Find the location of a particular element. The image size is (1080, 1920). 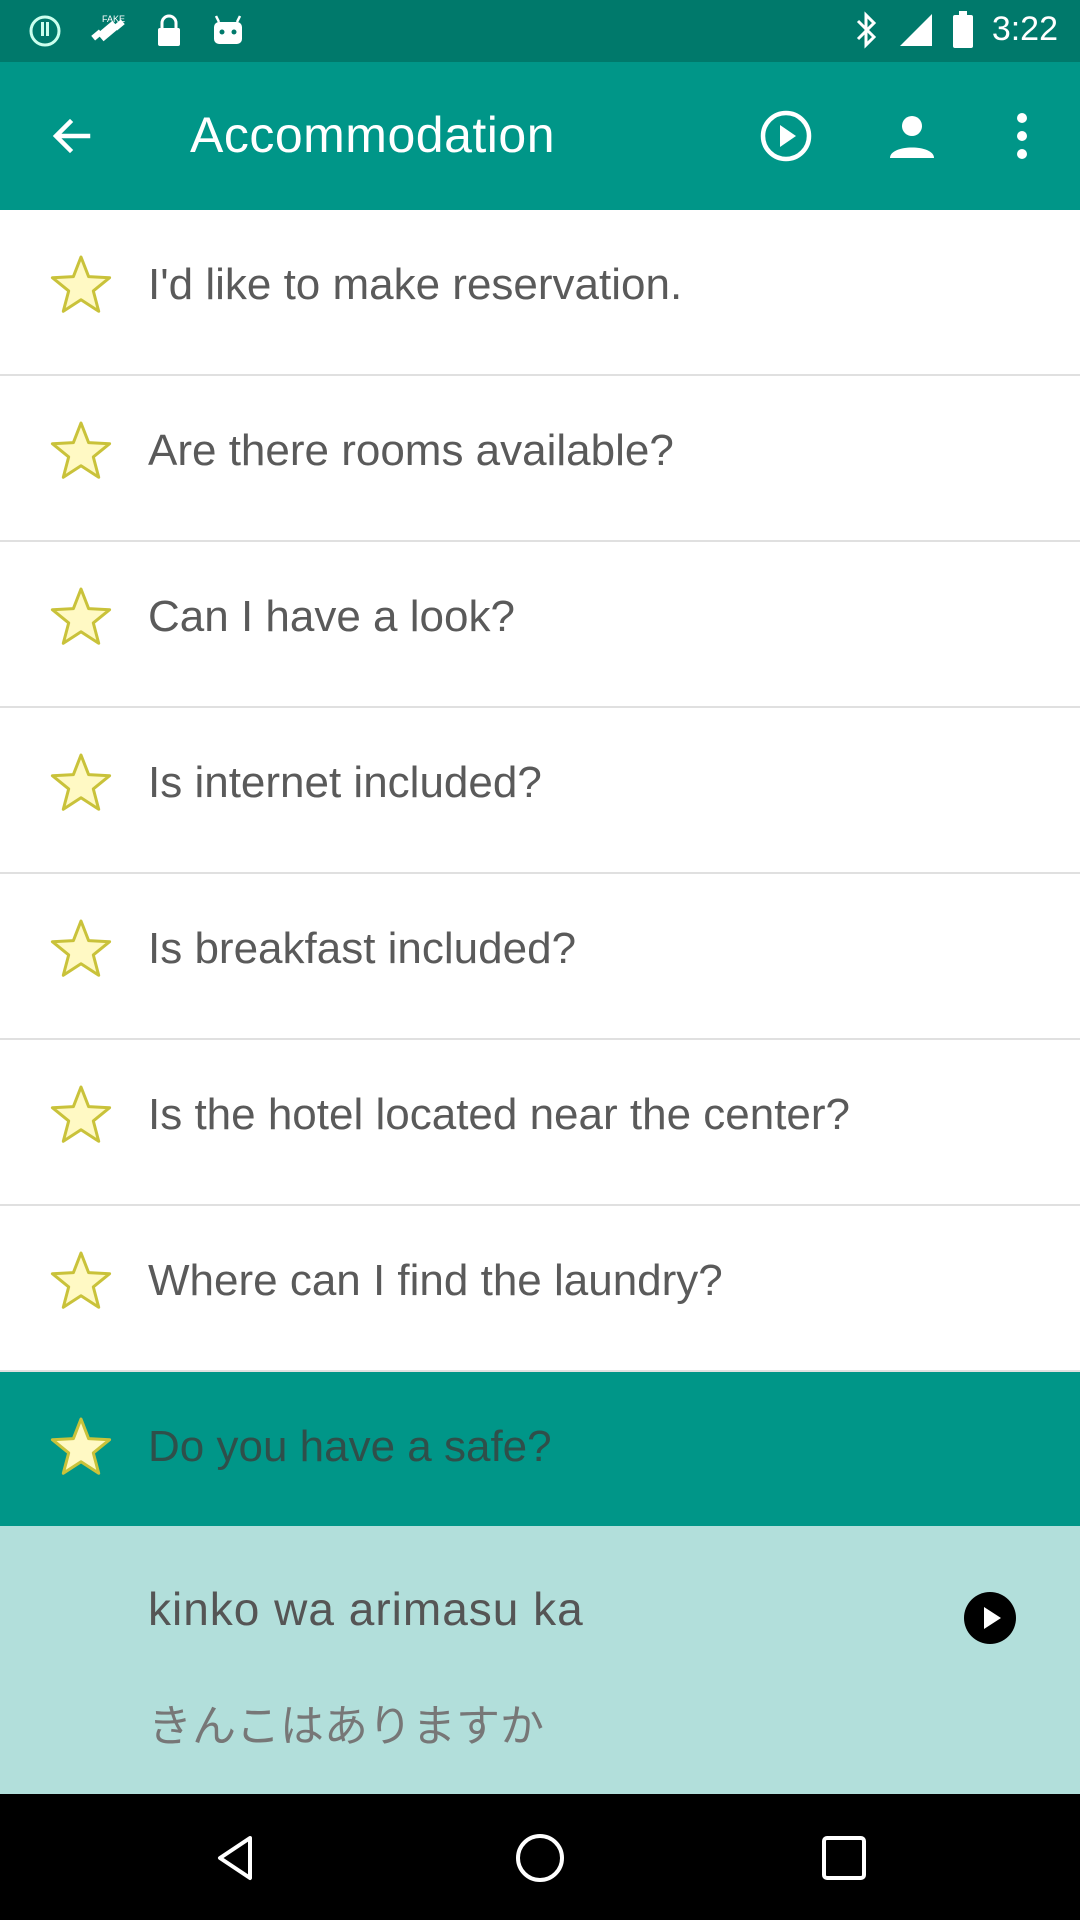

fake-gps-satellite-icon: FAKE is located at coordinates (108, 31).